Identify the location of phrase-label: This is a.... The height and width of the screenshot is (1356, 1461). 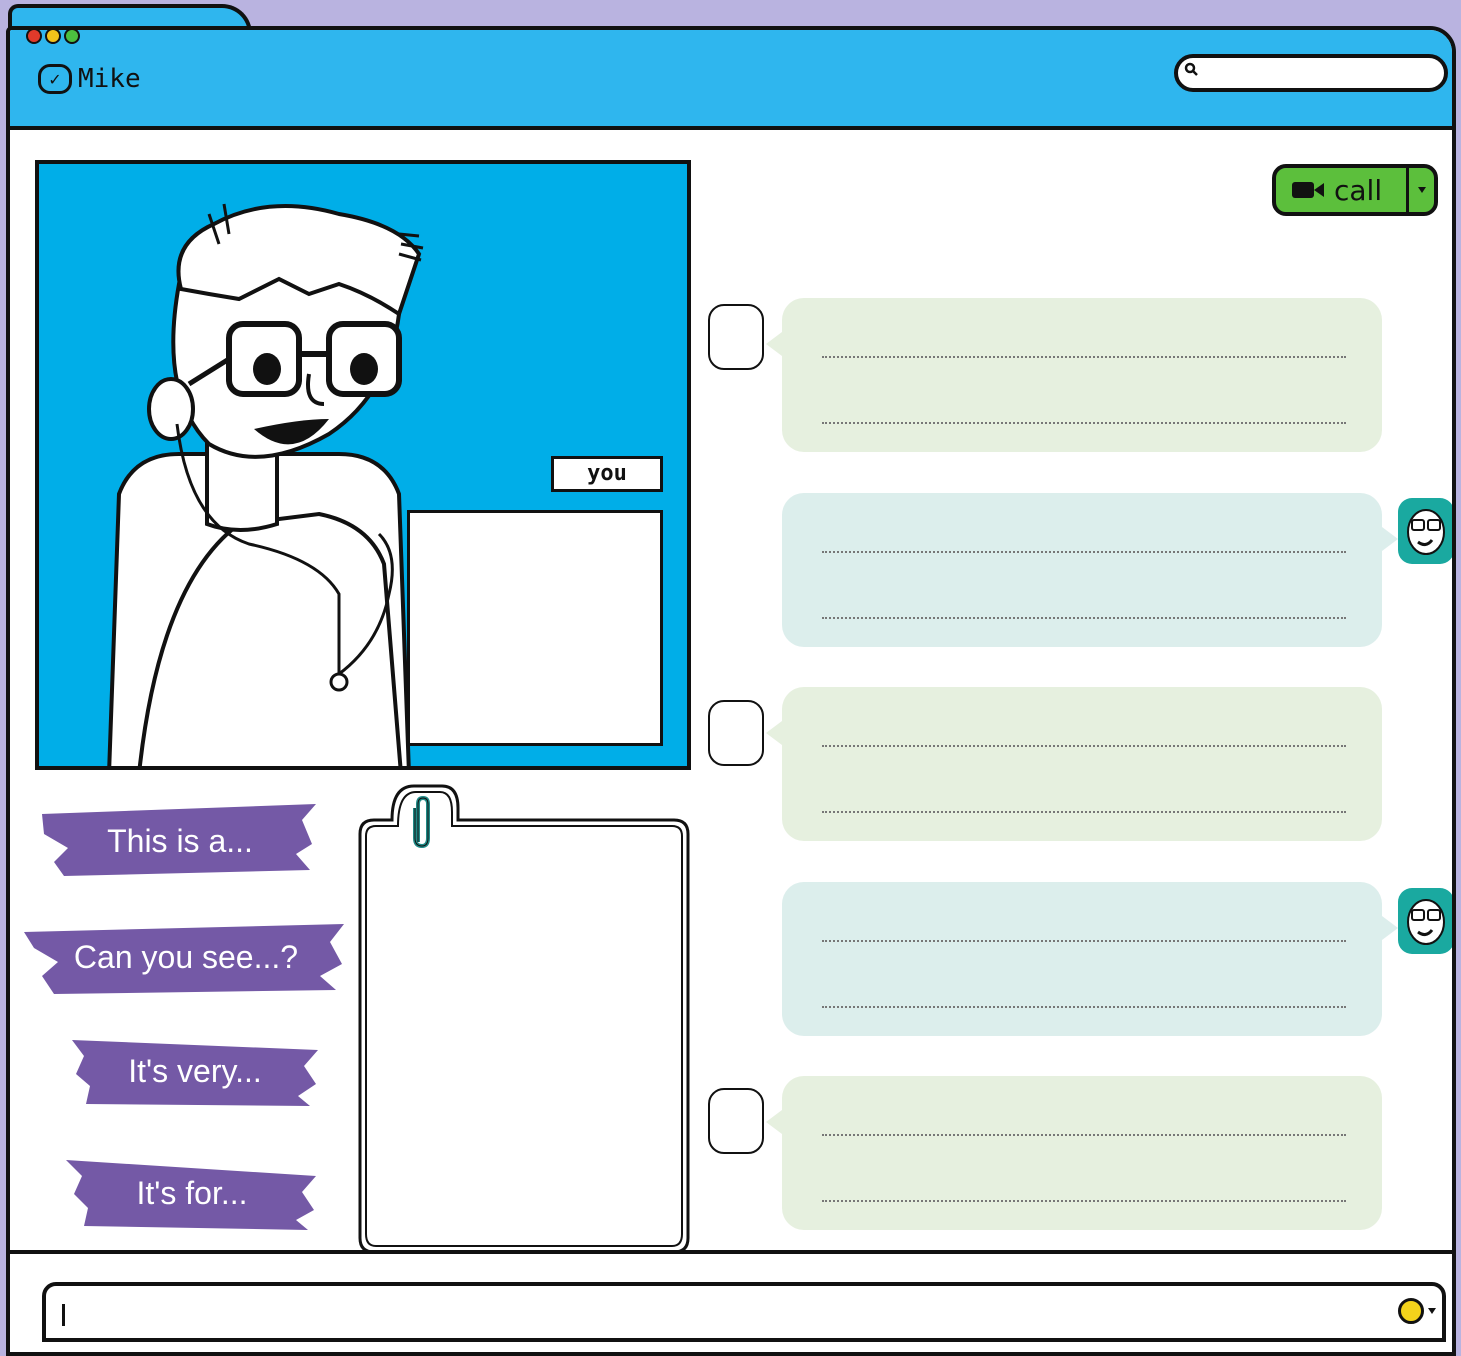
(180, 841).